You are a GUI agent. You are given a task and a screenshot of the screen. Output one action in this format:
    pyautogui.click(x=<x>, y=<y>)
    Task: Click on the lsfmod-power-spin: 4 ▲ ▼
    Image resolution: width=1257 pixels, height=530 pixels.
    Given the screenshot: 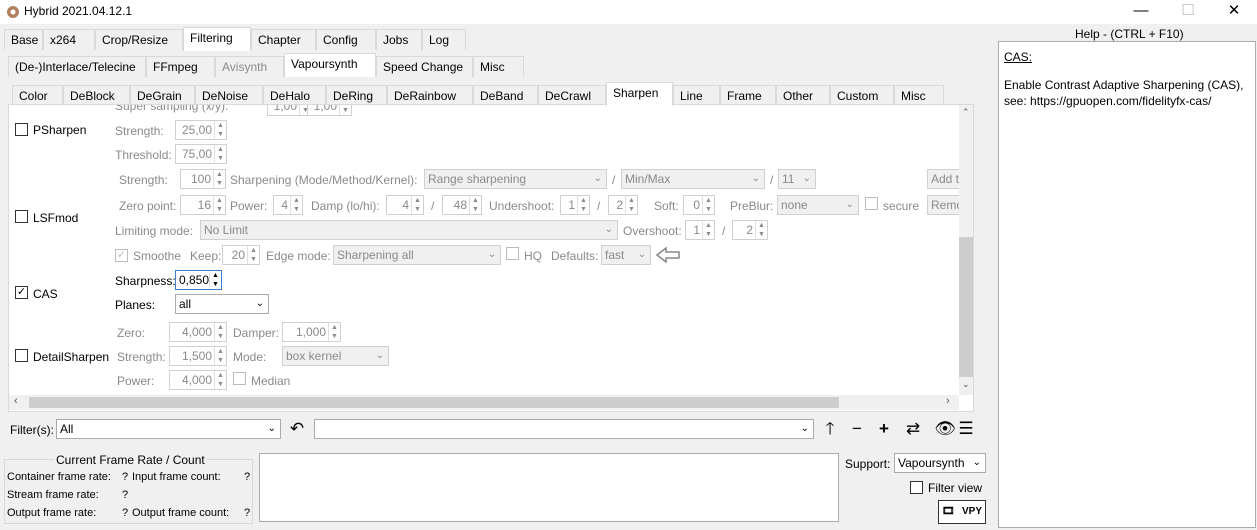 What is the action you would take?
    pyautogui.click(x=288, y=205)
    